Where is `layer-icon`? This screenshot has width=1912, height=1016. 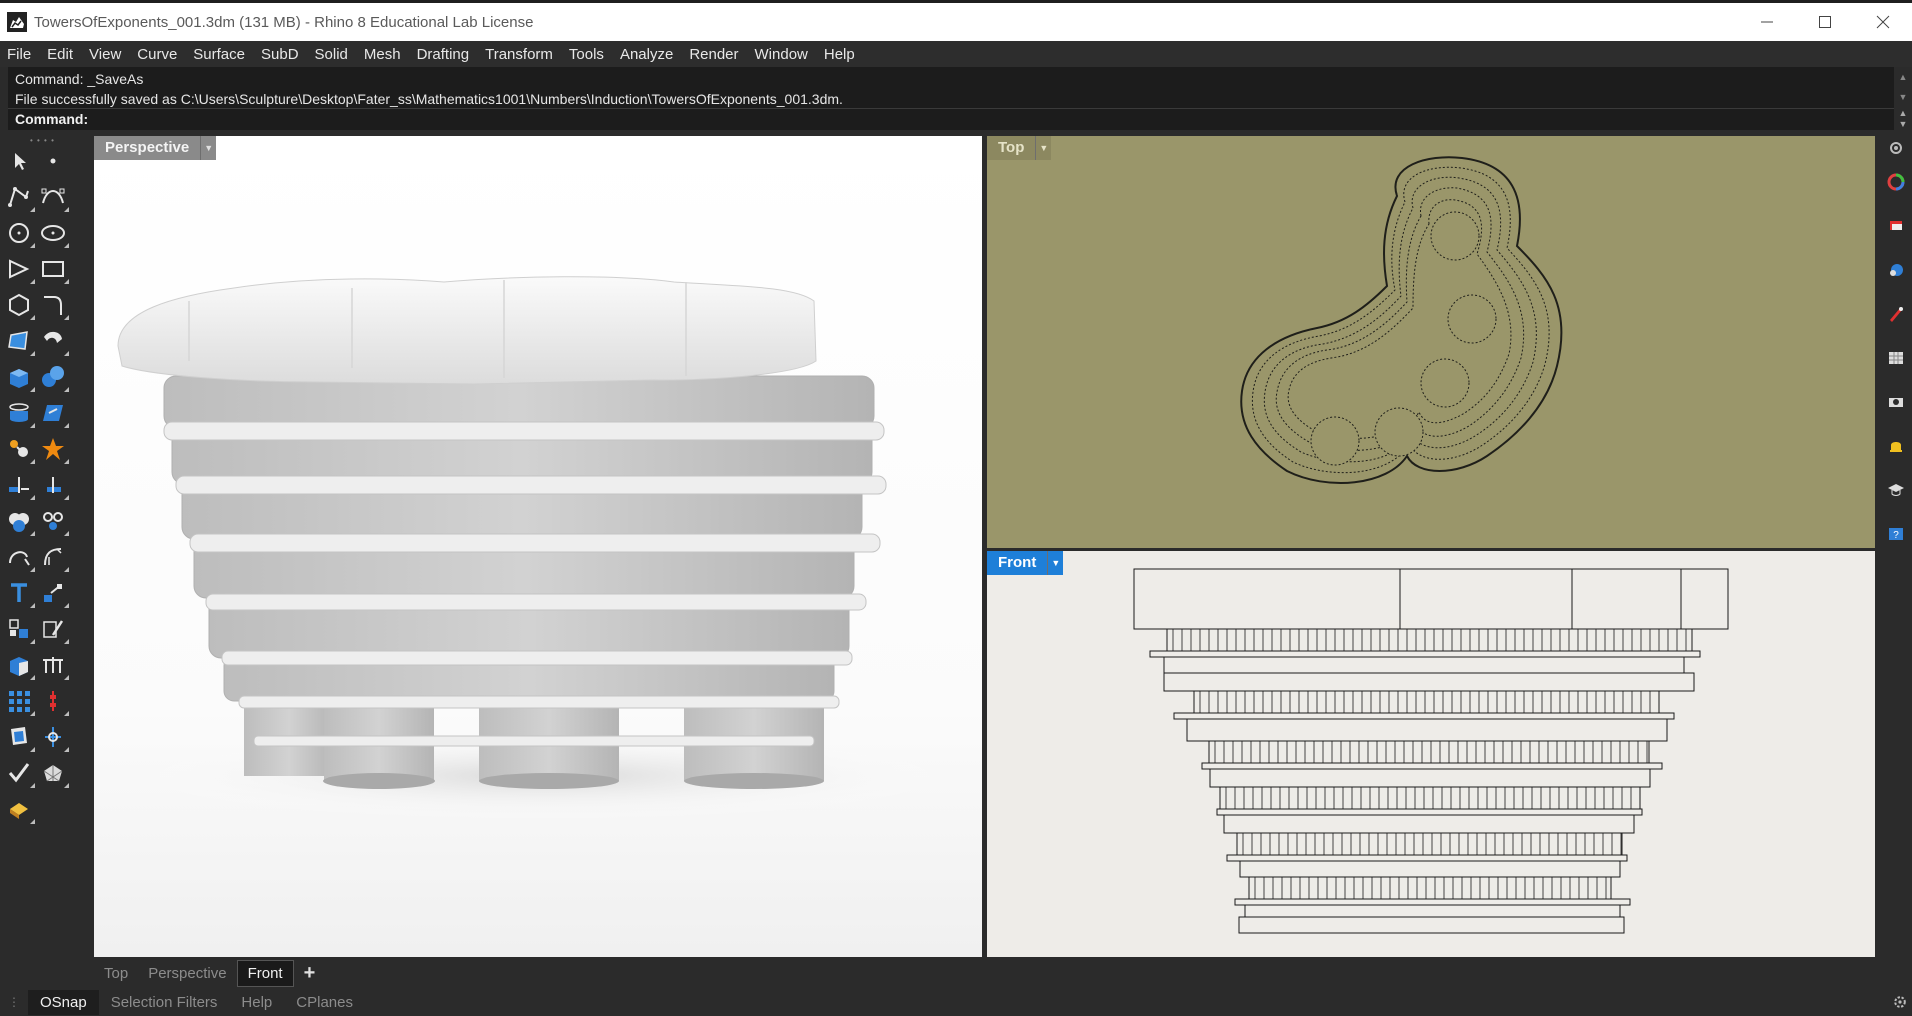 layer-icon is located at coordinates (19, 737).